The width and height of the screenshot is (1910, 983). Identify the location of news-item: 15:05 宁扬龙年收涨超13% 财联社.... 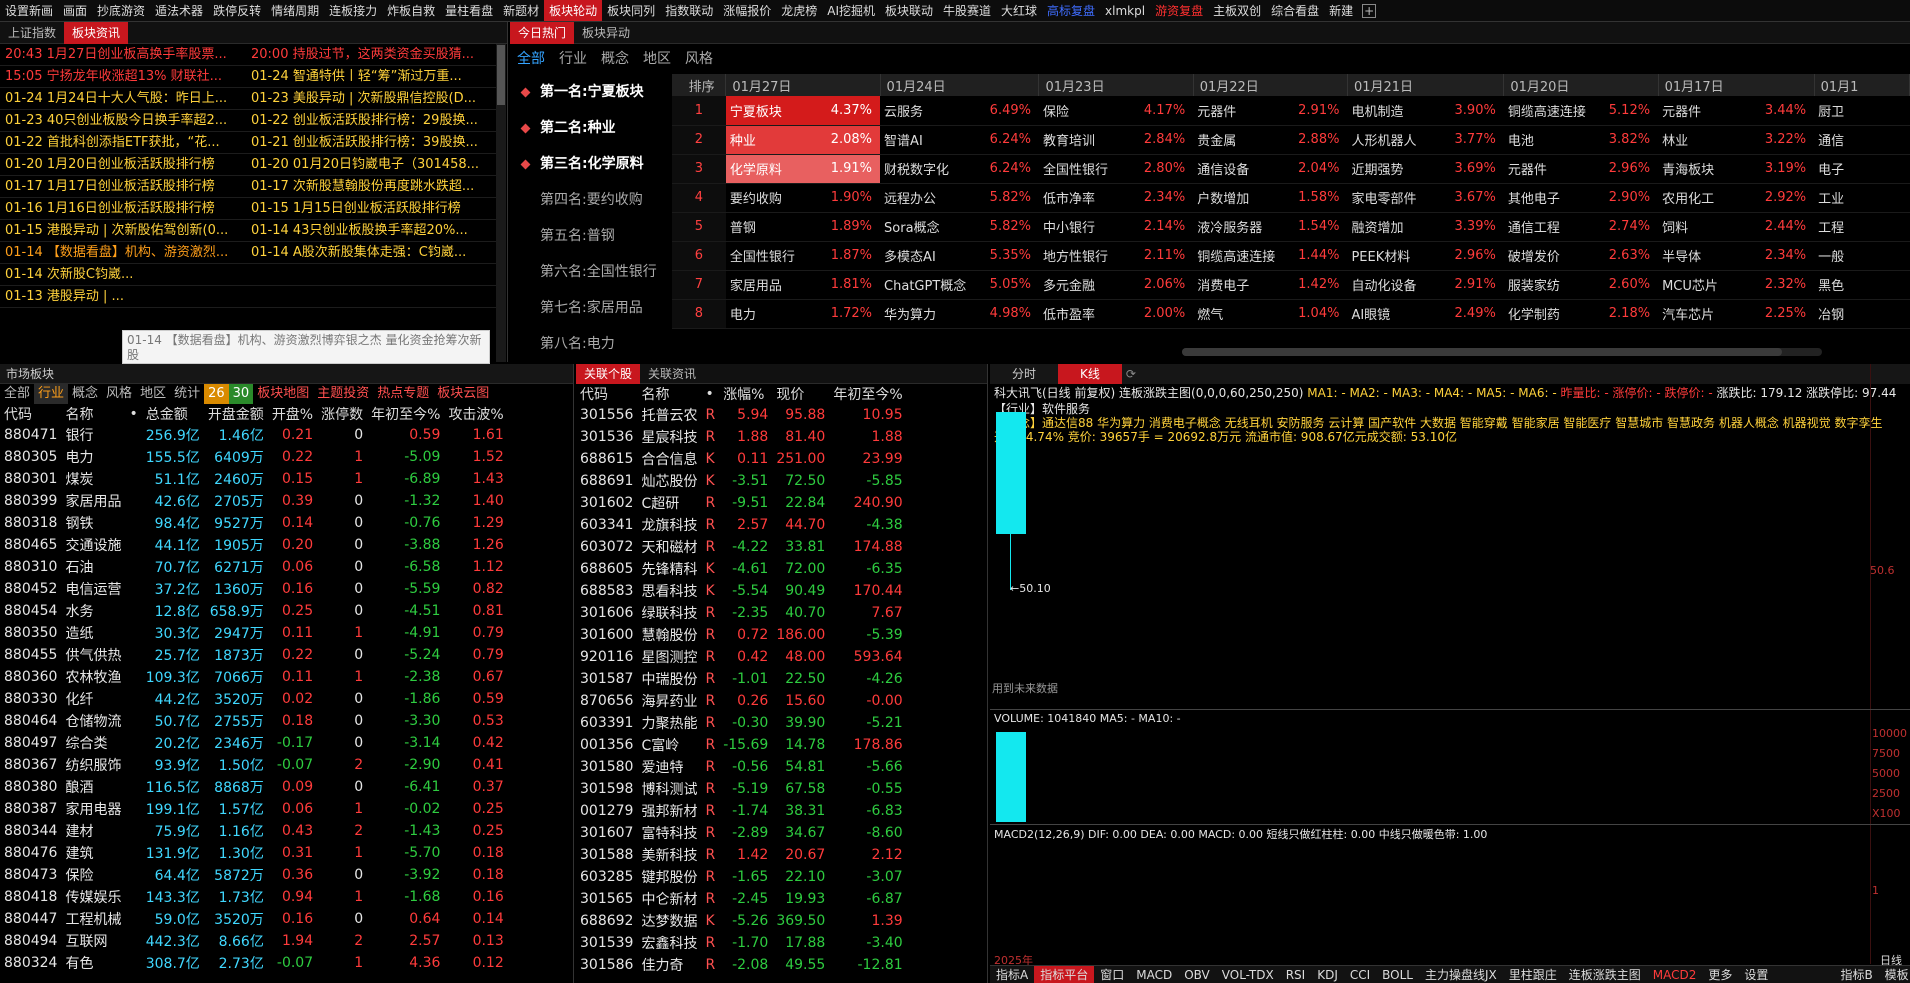
(123, 77).